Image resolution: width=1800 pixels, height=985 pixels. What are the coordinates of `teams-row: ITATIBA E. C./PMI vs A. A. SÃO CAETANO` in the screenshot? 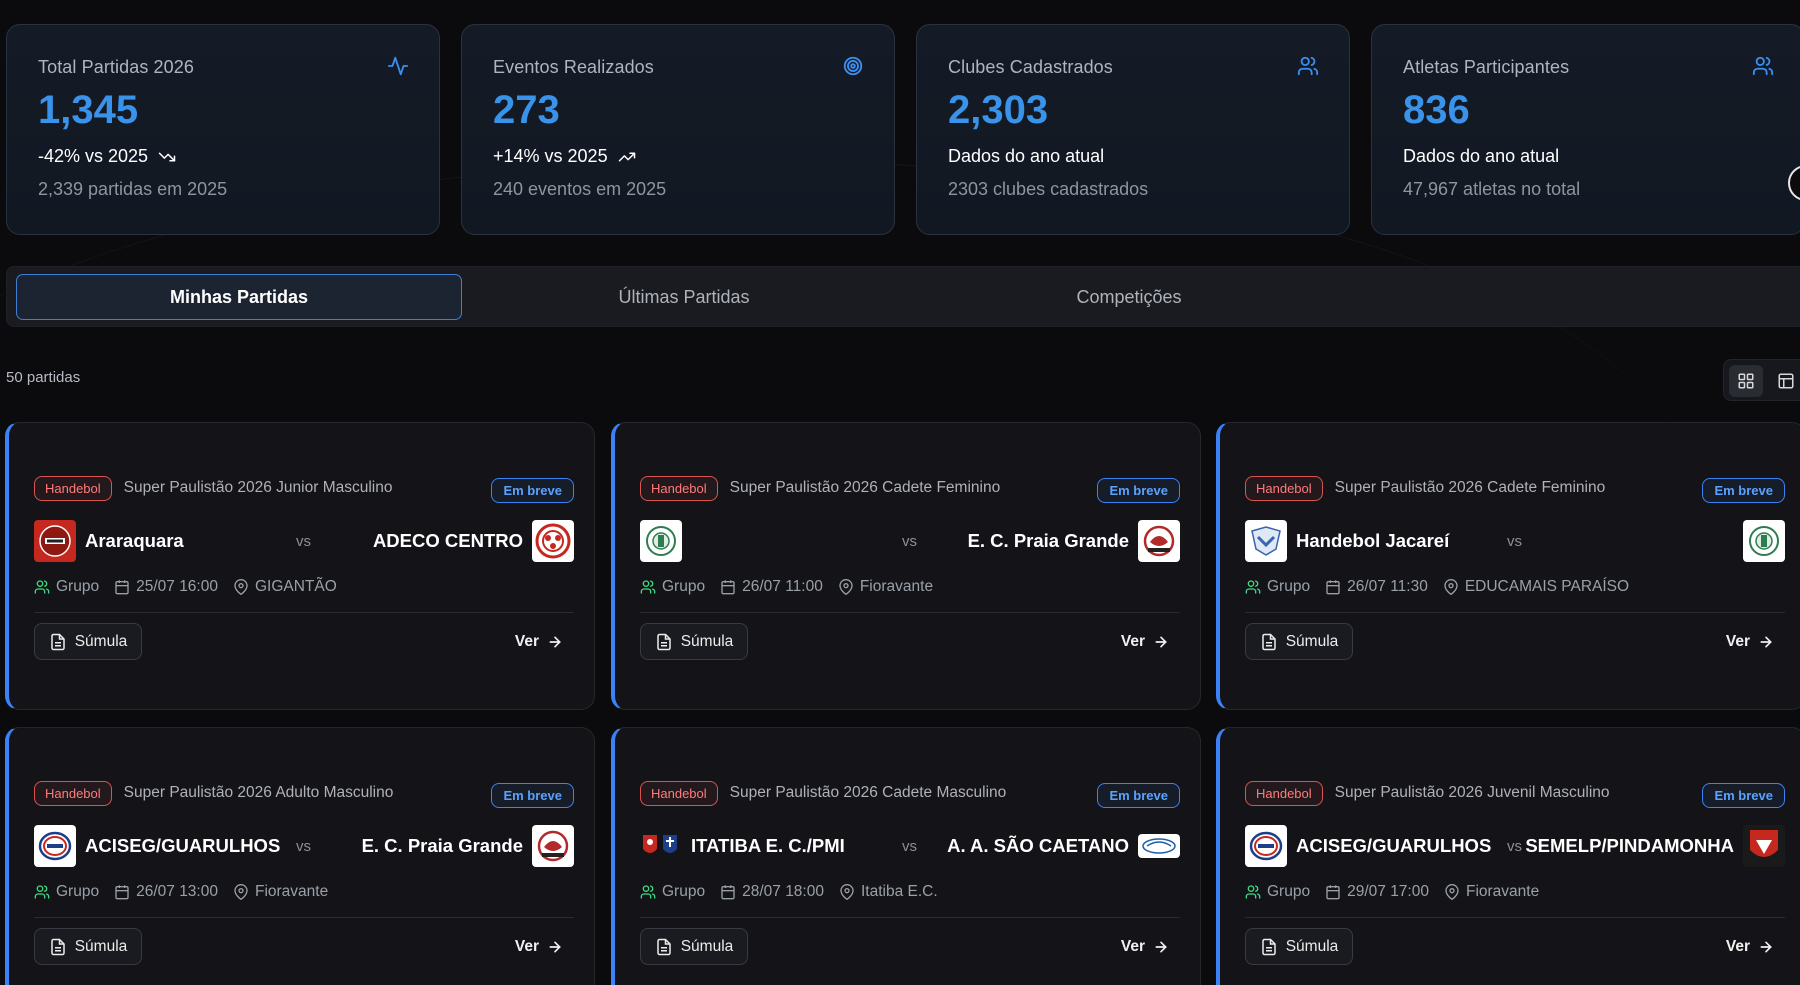 It's located at (910, 846).